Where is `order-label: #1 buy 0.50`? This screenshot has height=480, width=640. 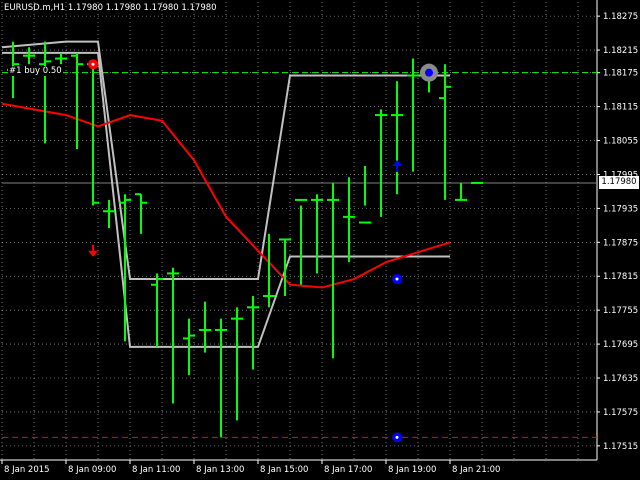
order-label: #1 buy 0.50 is located at coordinates (35, 71).